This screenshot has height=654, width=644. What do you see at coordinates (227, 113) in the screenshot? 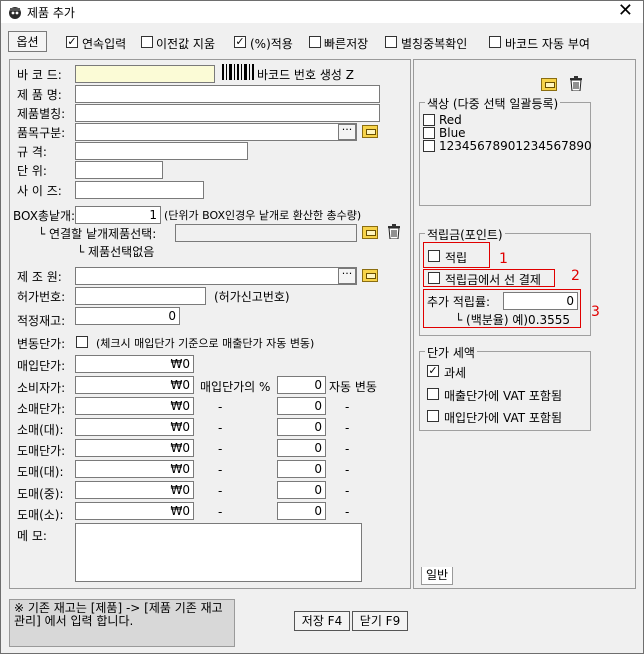
I see `product-alias-input` at bounding box center [227, 113].